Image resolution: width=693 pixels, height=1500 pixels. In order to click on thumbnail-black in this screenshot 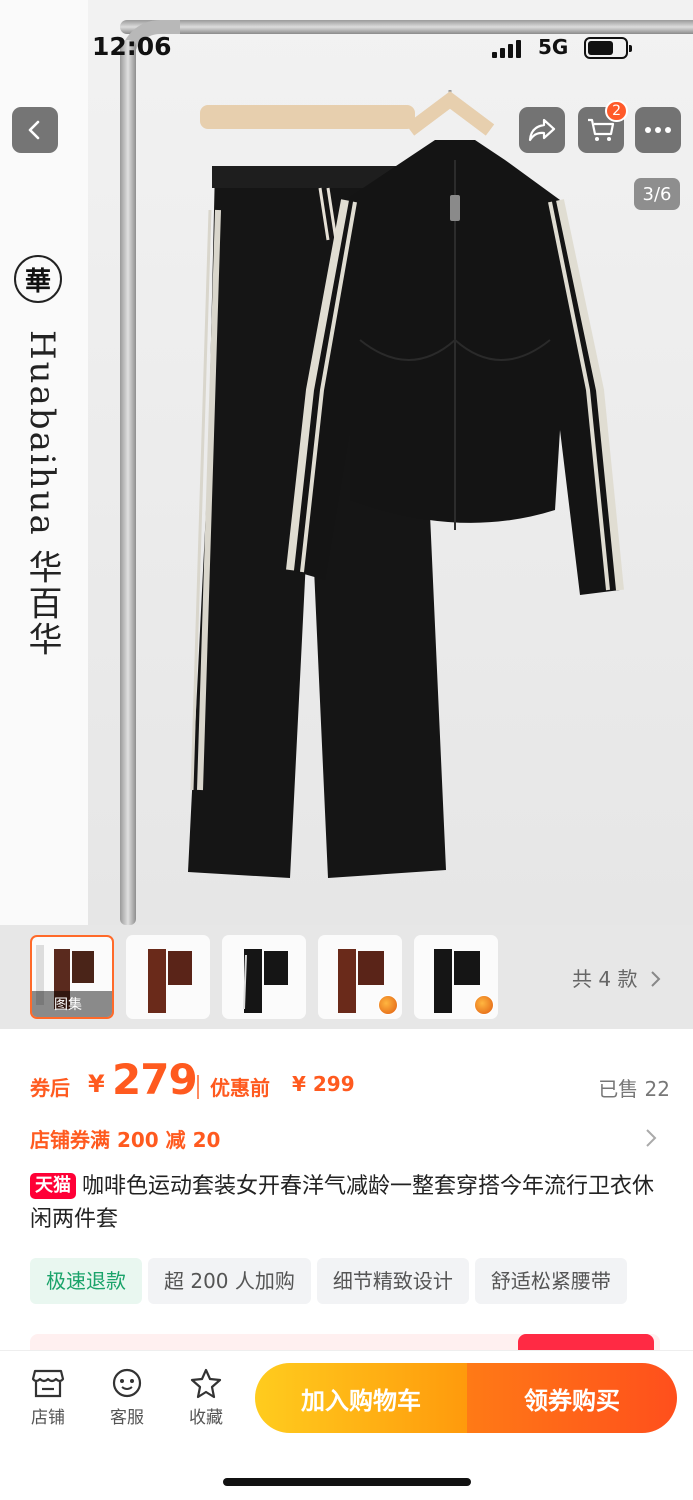, I will do `click(264, 977)`.